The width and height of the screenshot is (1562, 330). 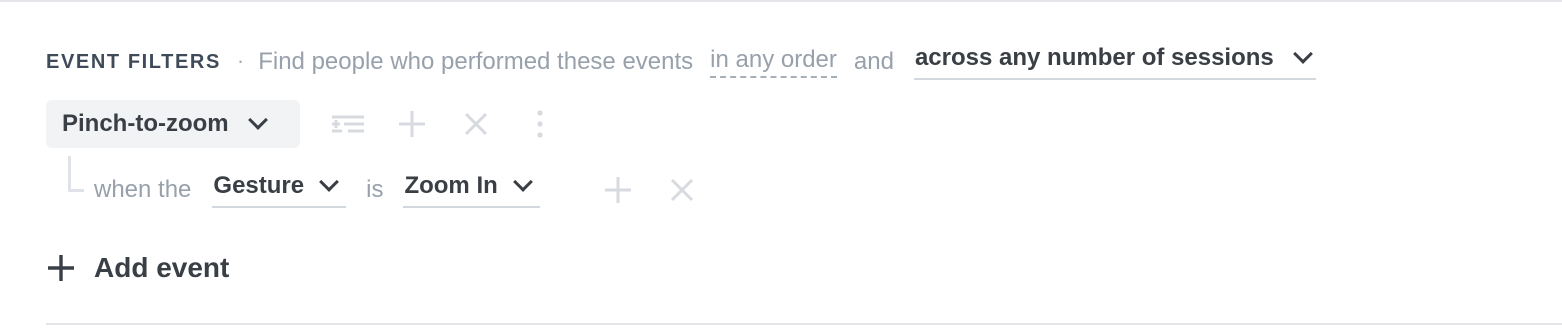 What do you see at coordinates (804, 324) in the screenshot?
I see `divider` at bounding box center [804, 324].